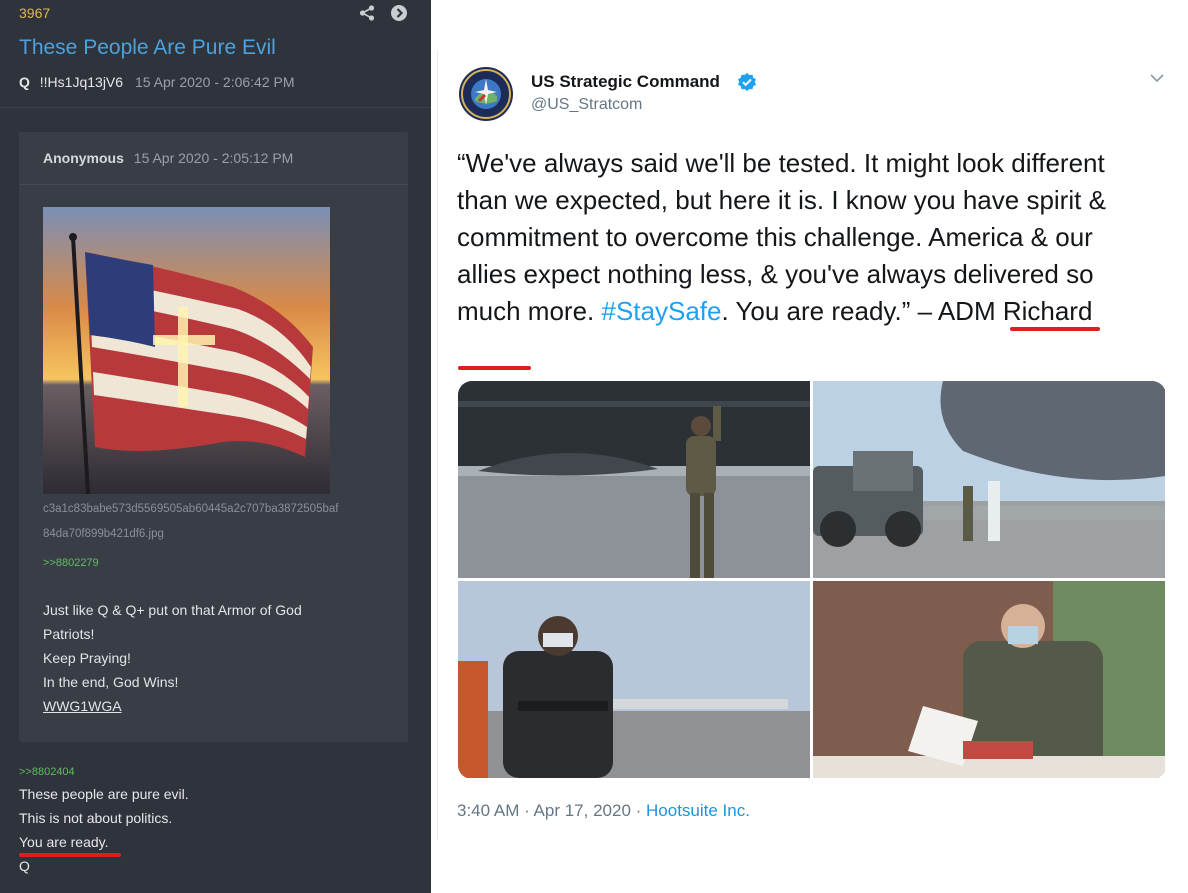  I want to click on reply-link: >>8802404, so click(104, 772).